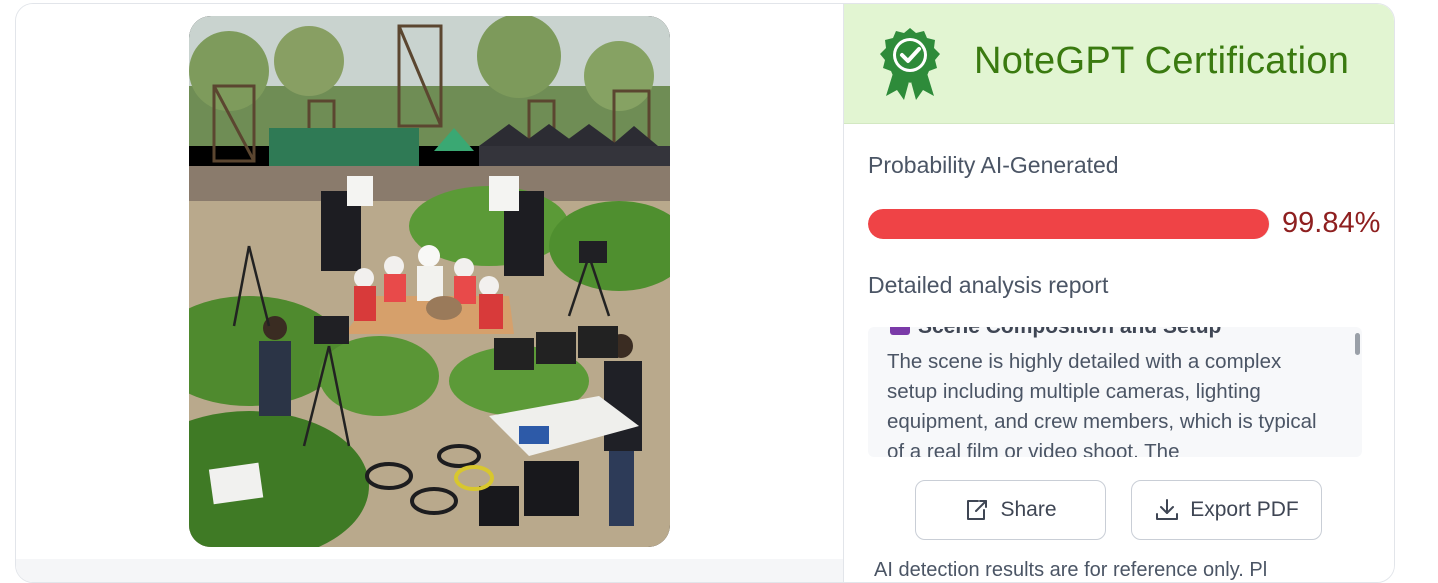 The width and height of the screenshot is (1438, 583). Describe the element at coordinates (900, 331) in the screenshot. I see `camera-icon` at that location.